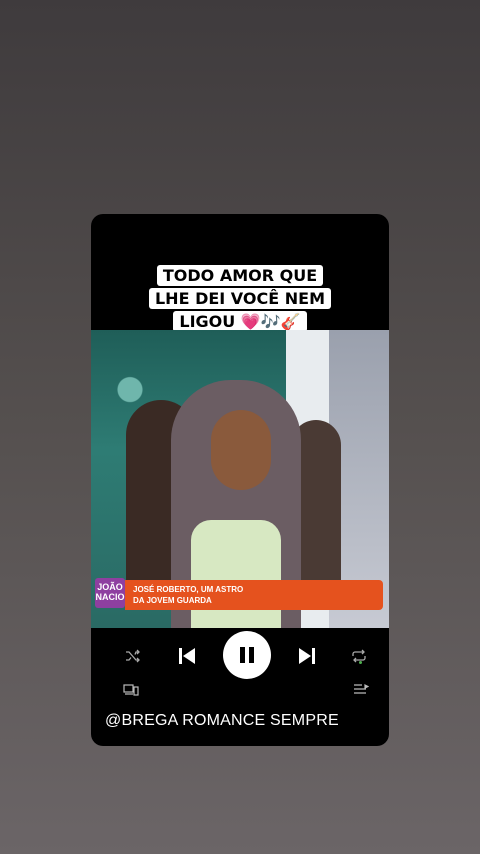  Describe the element at coordinates (240, 321) in the screenshot. I see `caption-line-3: LIGOU 💗🎶🎸` at that location.